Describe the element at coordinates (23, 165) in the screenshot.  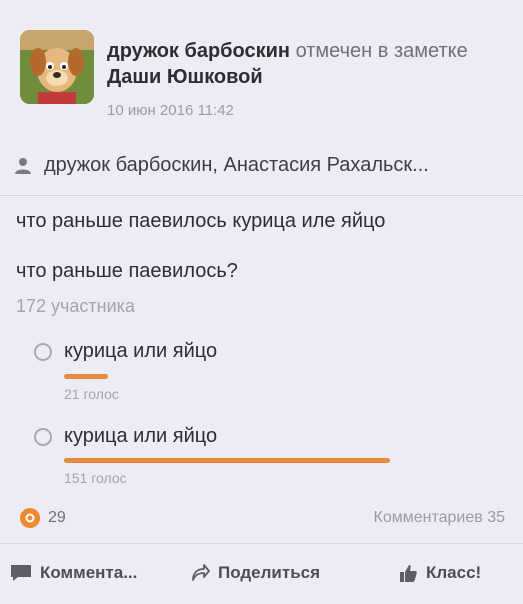
I see `user-icon` at that location.